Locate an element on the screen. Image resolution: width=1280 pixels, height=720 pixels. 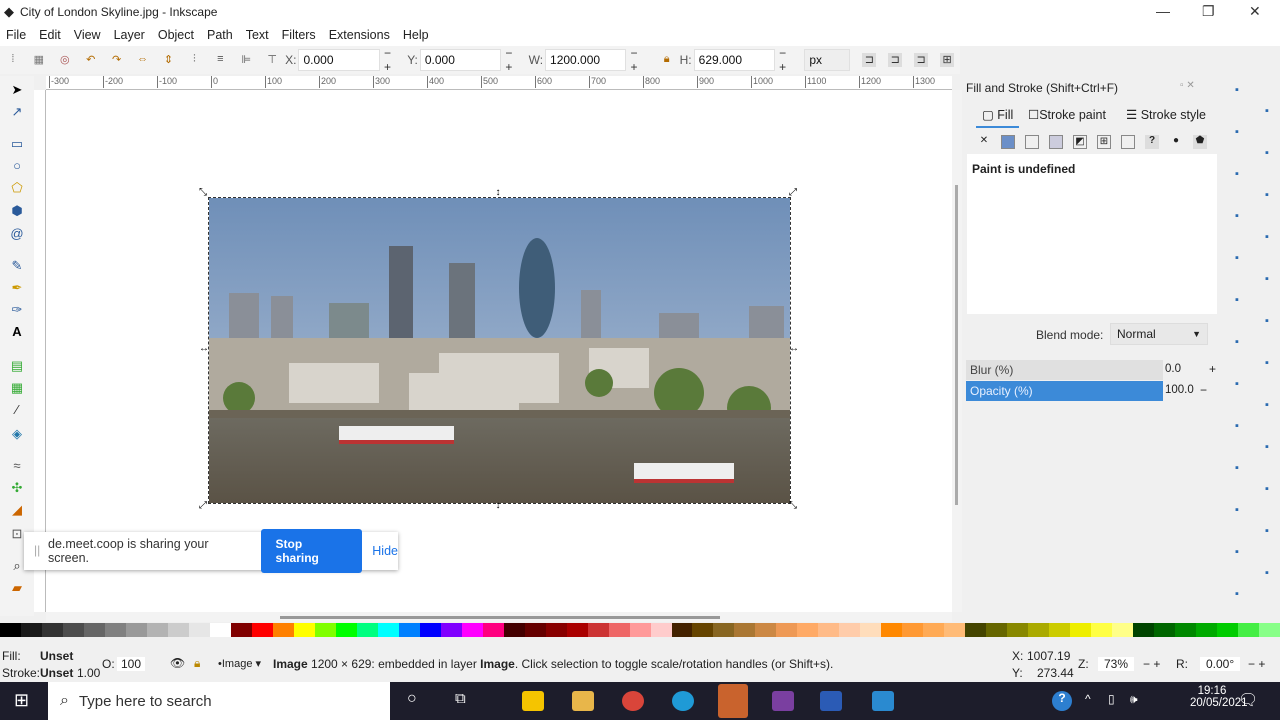
opacity-stepper: − is located at coordinates (1203, 390).